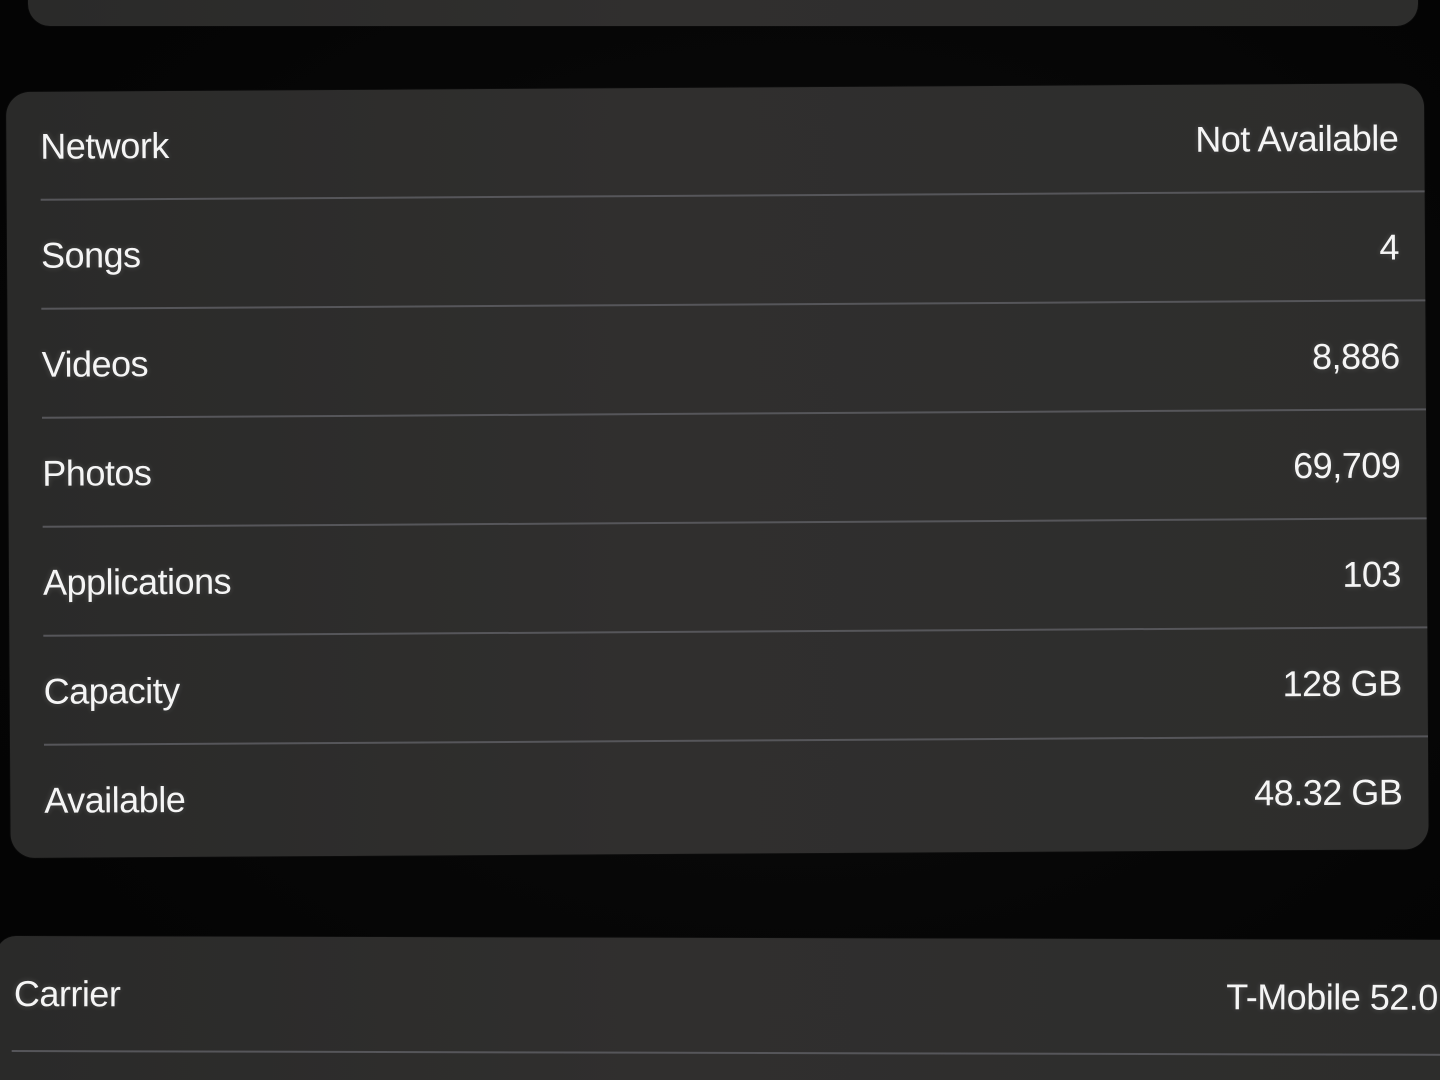 Image resolution: width=1440 pixels, height=1080 pixels. Describe the element at coordinates (1347, 464) in the screenshot. I see `photos-value: 69,709` at that location.